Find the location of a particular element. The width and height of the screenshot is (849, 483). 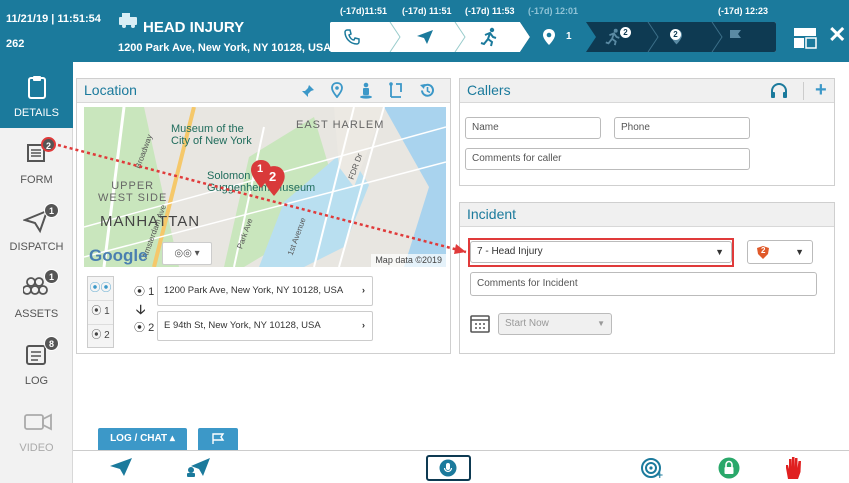

target-add-icon: + is located at coordinates (652, 468).